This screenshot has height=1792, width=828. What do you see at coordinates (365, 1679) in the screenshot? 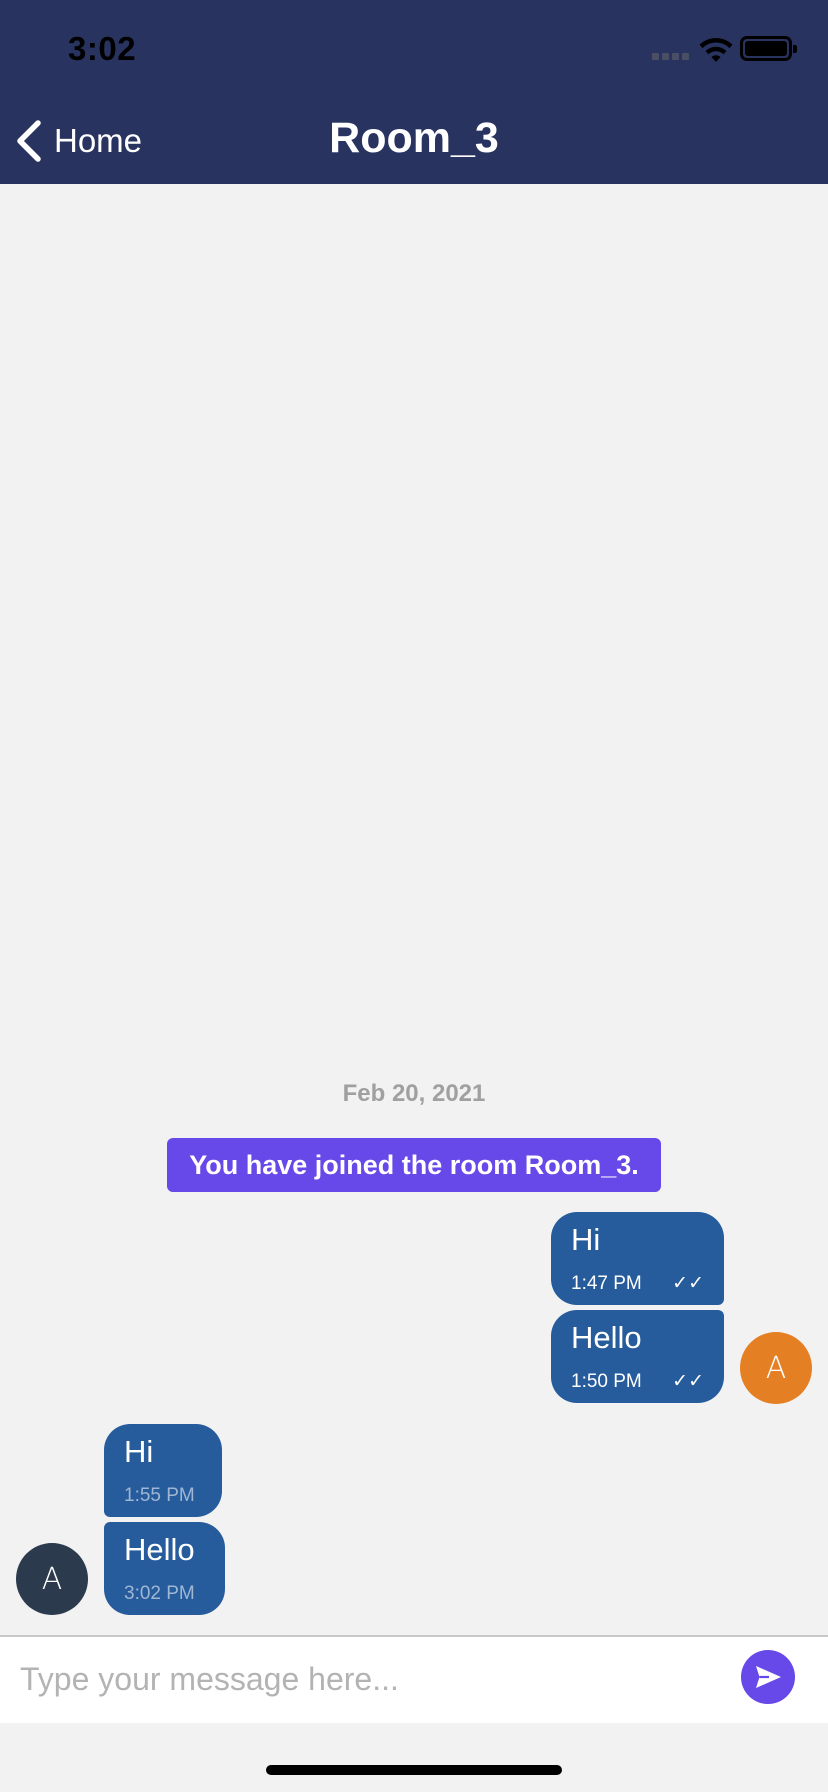
I see `message-input` at bounding box center [365, 1679].